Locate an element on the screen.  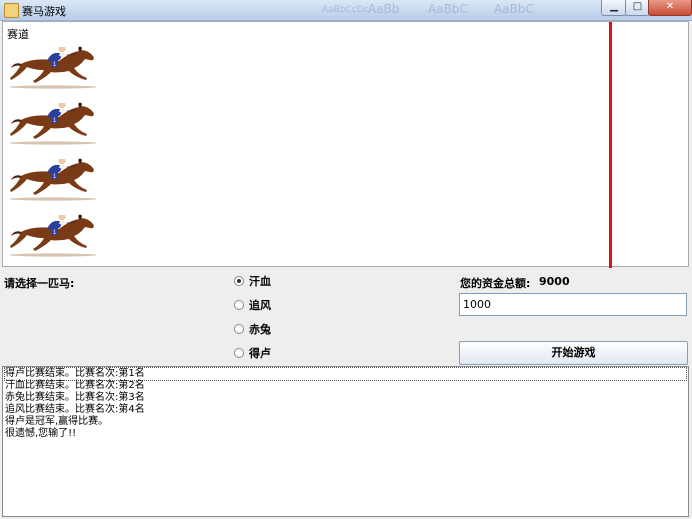
background-tab: AaBbCcDc is located at coordinates (345, 10).